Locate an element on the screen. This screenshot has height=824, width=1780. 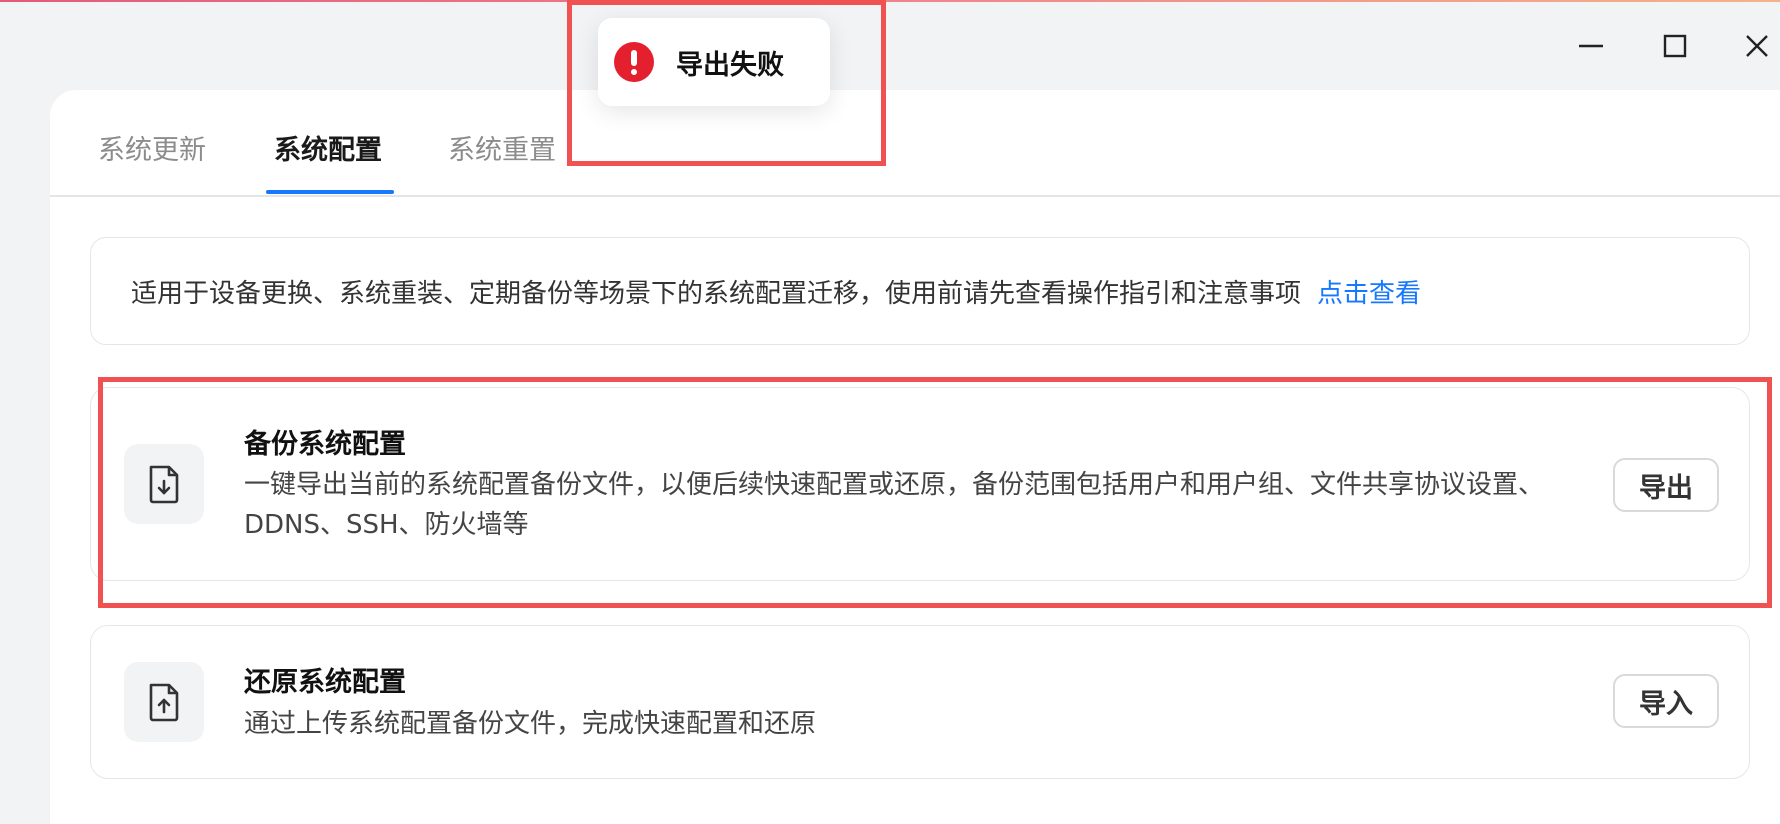
restore-description: 通过上传系统配置备份文件，完成快速配置和还原 is located at coordinates (530, 724).